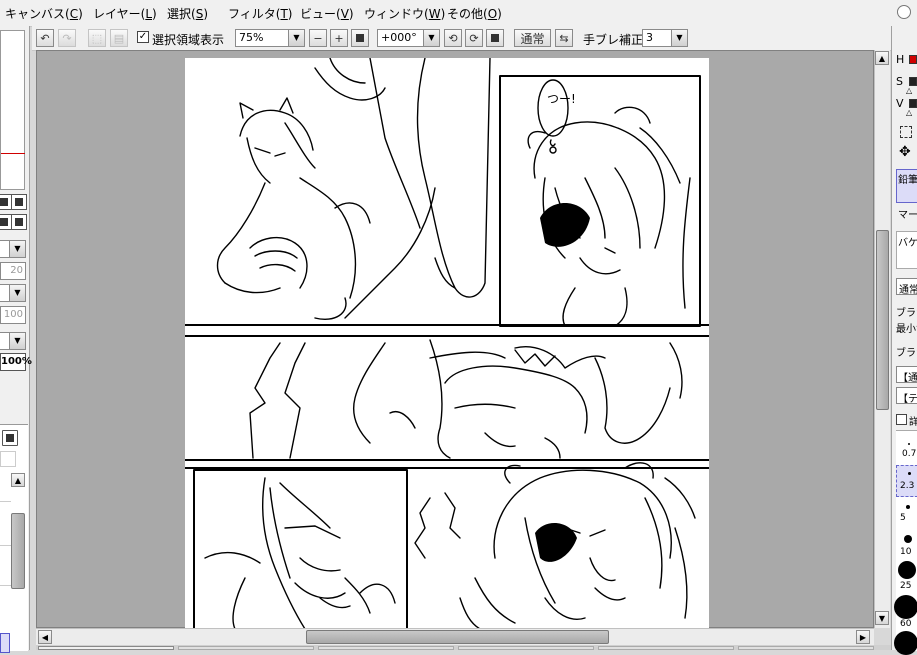 This screenshot has height=655, width=917. Describe the element at coordinates (13, 271) in the screenshot. I see `value-field-20: 20` at that location.